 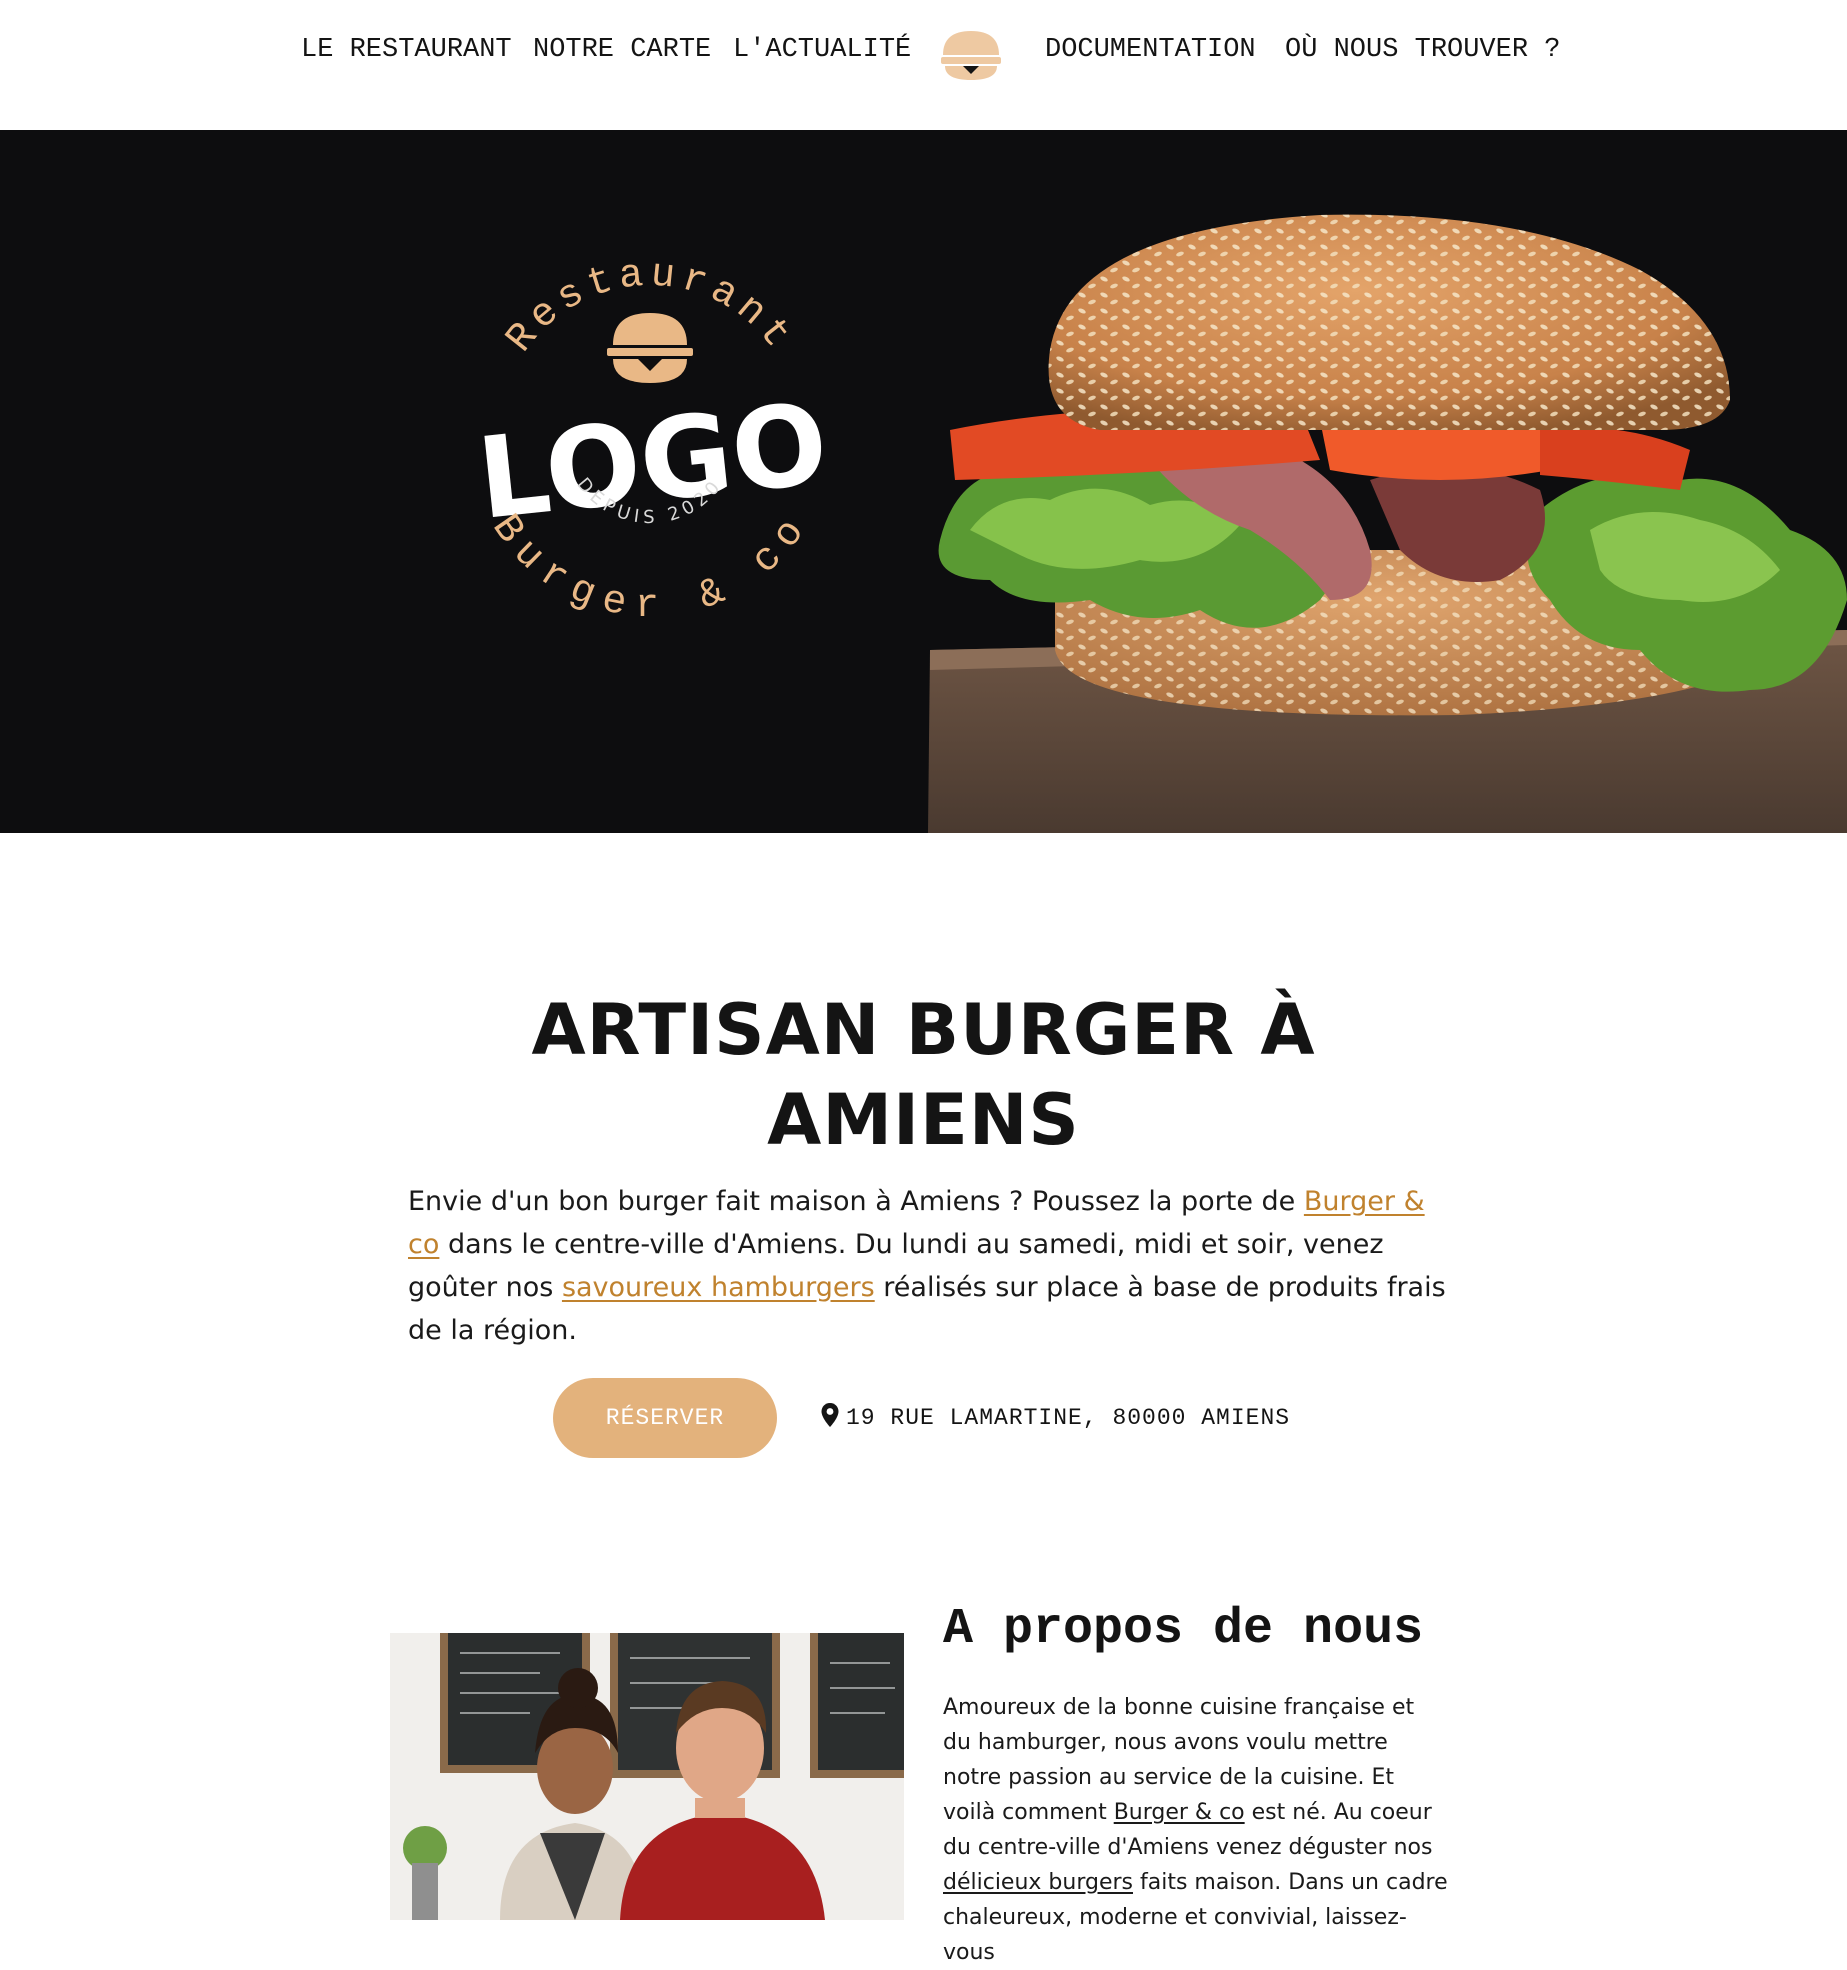 I want to click on nav-item-restaurant: LE RESTAURANT, so click(x=406, y=50).